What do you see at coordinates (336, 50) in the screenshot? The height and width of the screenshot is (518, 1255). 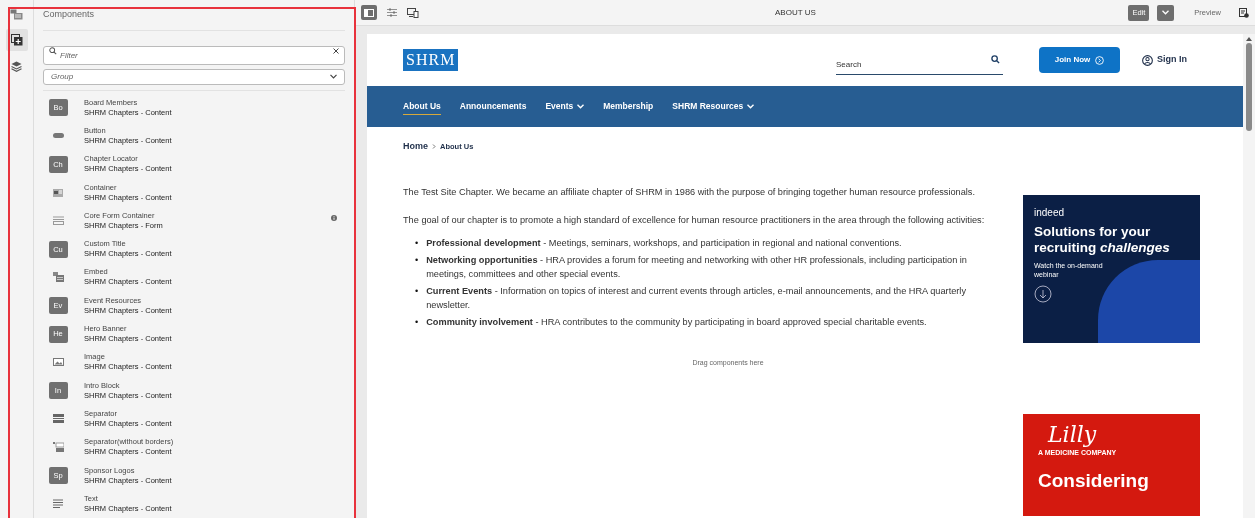 I see `clear-icon` at bounding box center [336, 50].